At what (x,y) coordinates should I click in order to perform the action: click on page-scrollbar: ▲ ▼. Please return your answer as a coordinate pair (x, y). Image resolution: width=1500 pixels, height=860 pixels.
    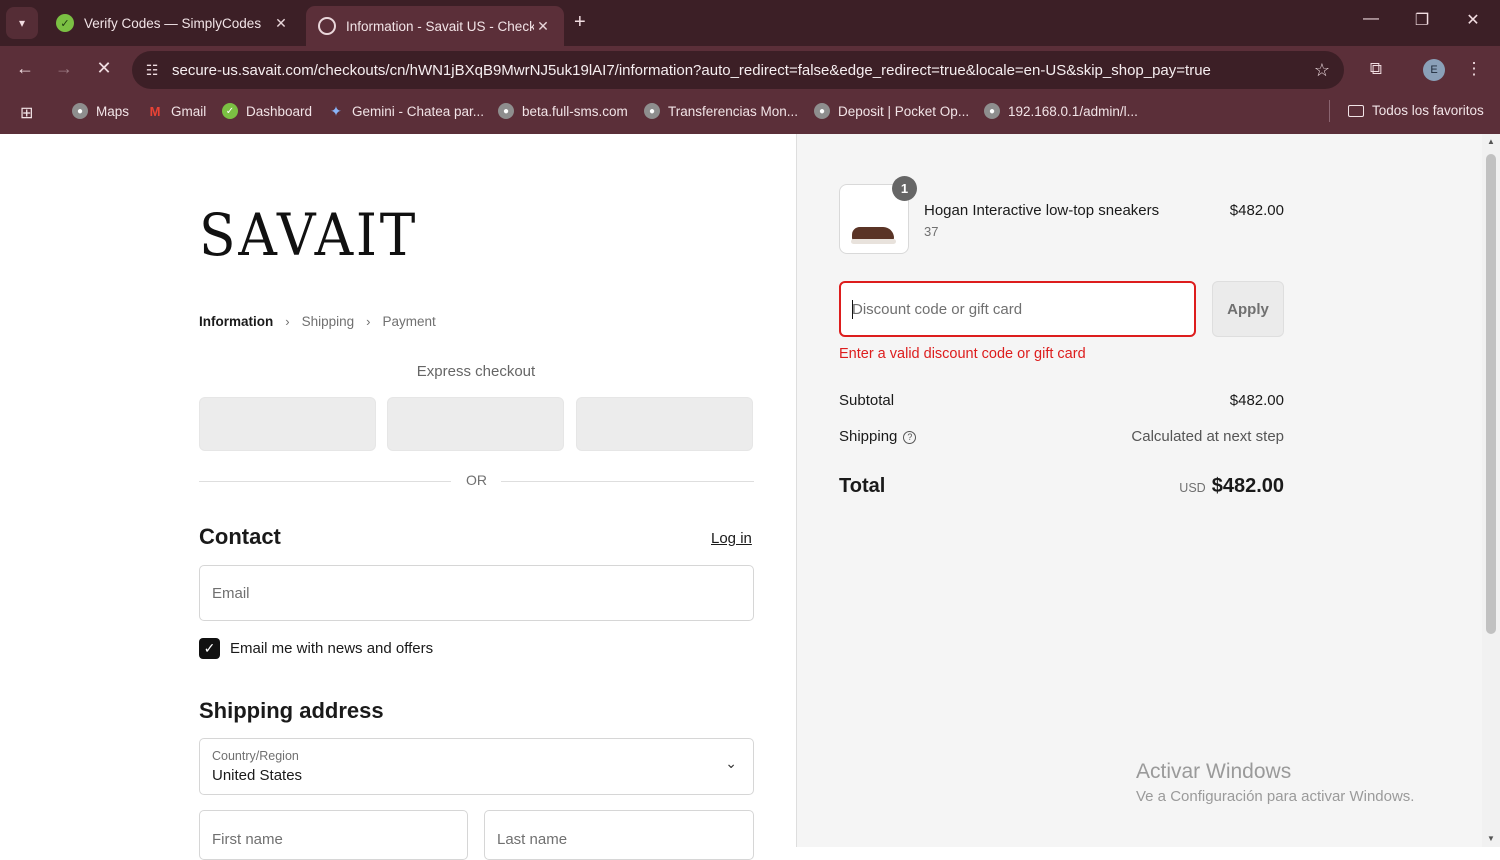
    Looking at the image, I should click on (1491, 490).